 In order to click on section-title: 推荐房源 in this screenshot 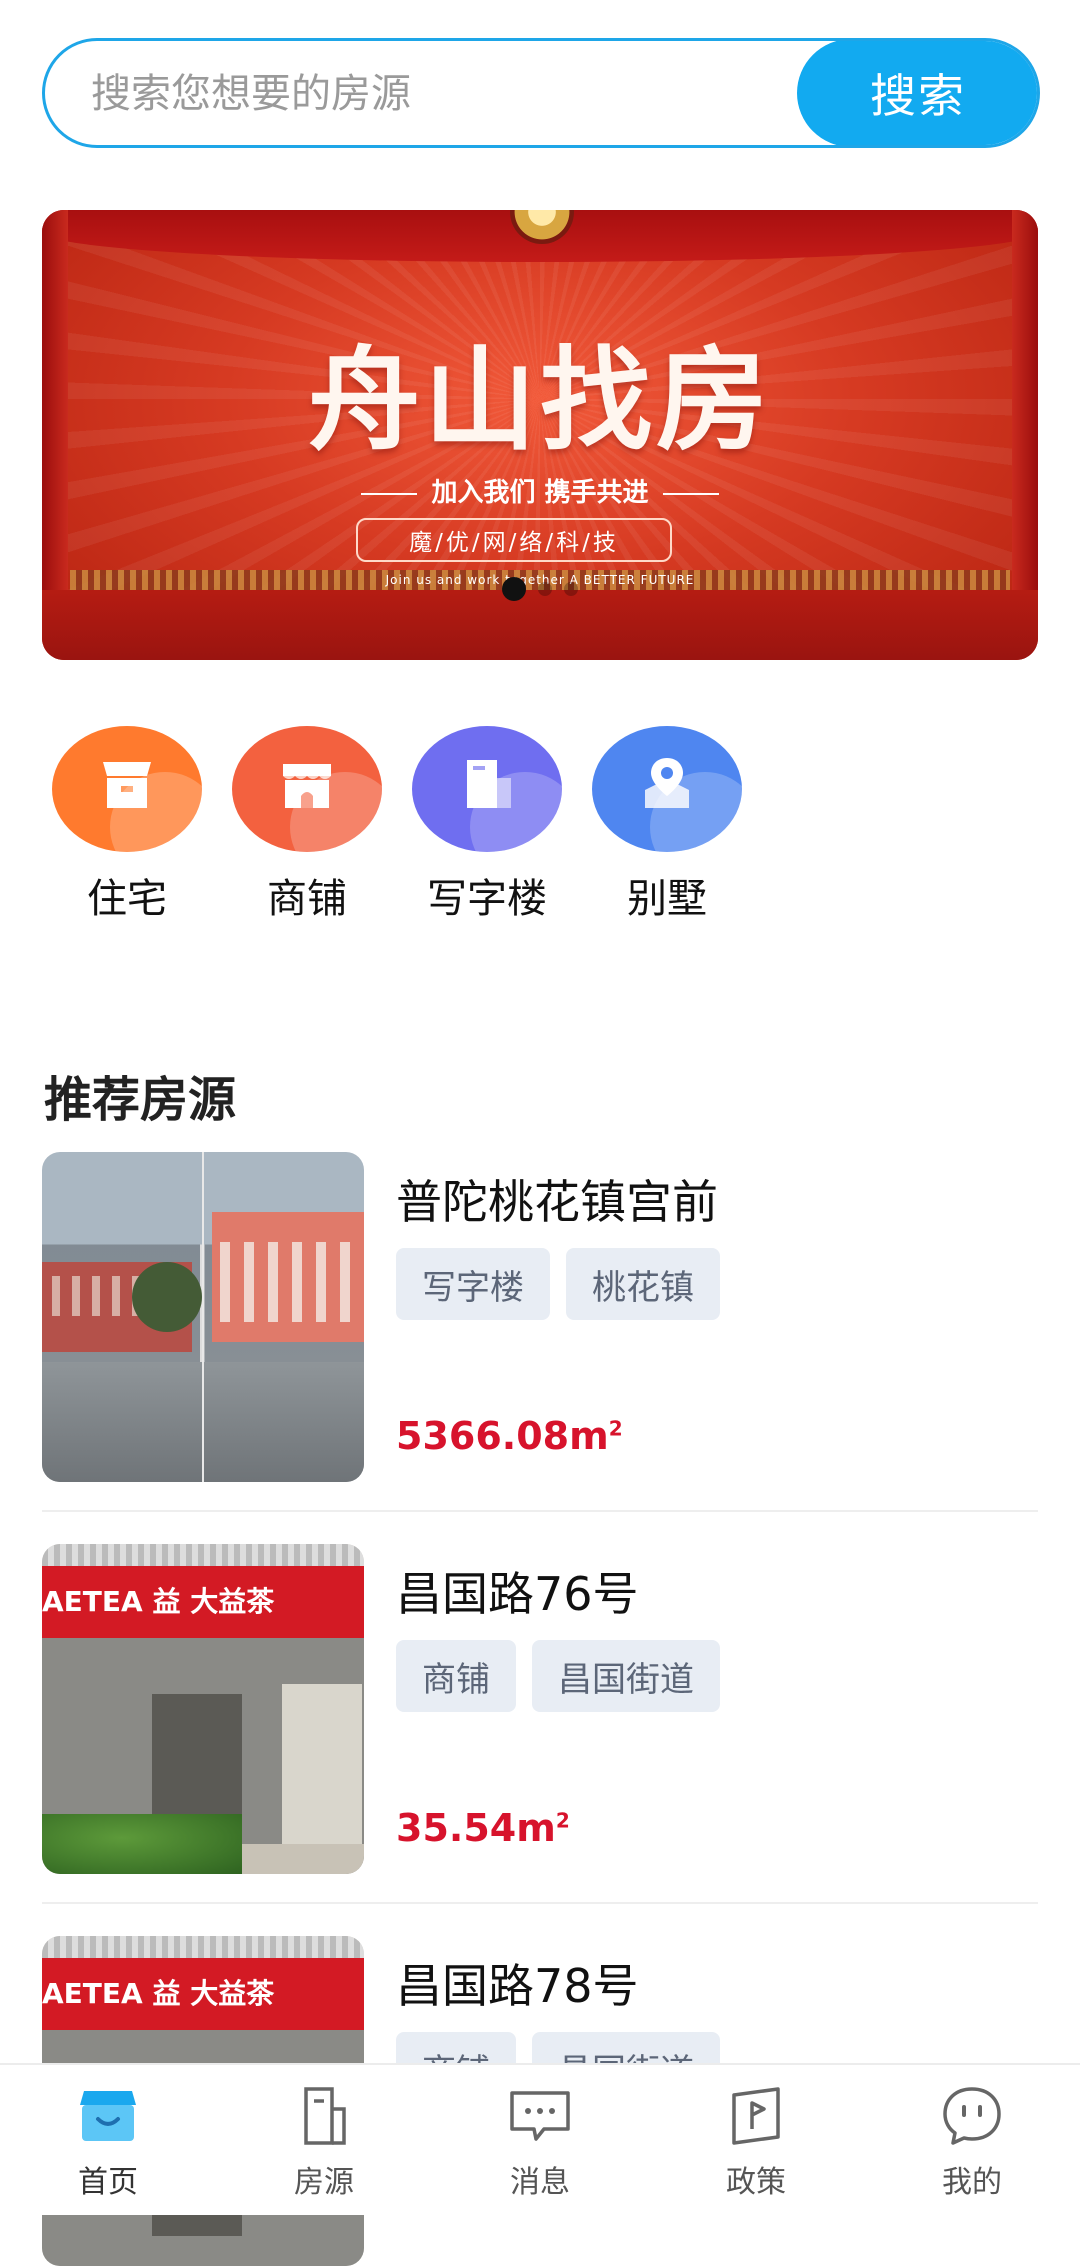, I will do `click(140, 1100)`.